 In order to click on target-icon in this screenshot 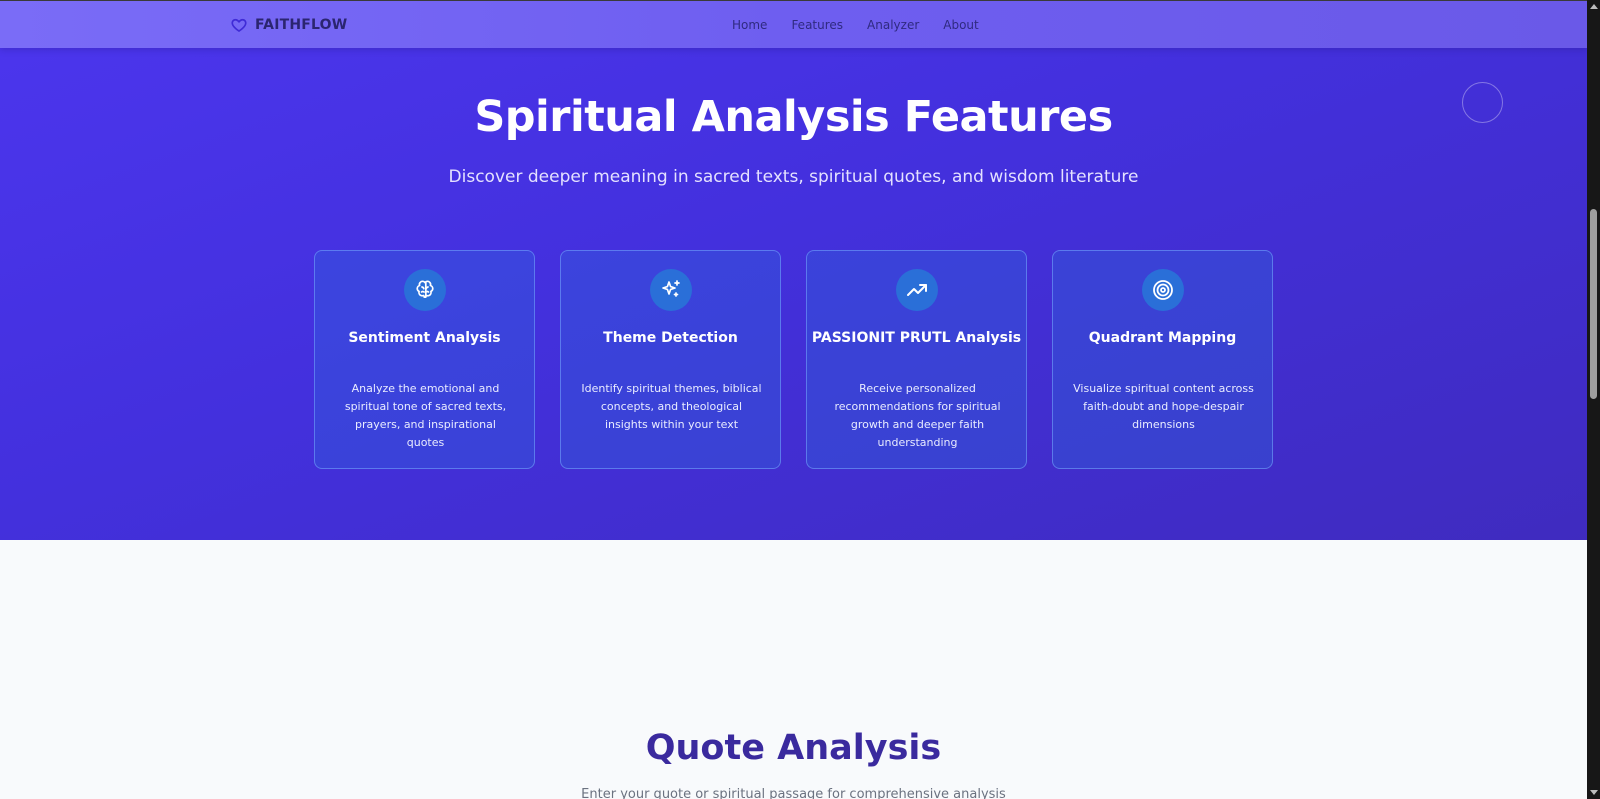, I will do `click(1163, 290)`.